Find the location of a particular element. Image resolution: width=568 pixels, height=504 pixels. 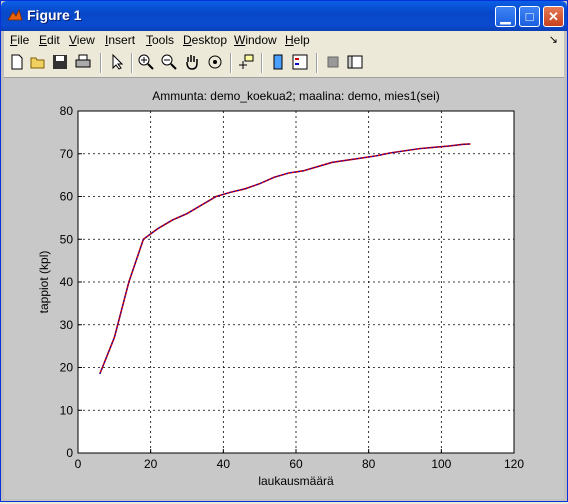

x-tick-label: 120 is located at coordinates (514, 464).